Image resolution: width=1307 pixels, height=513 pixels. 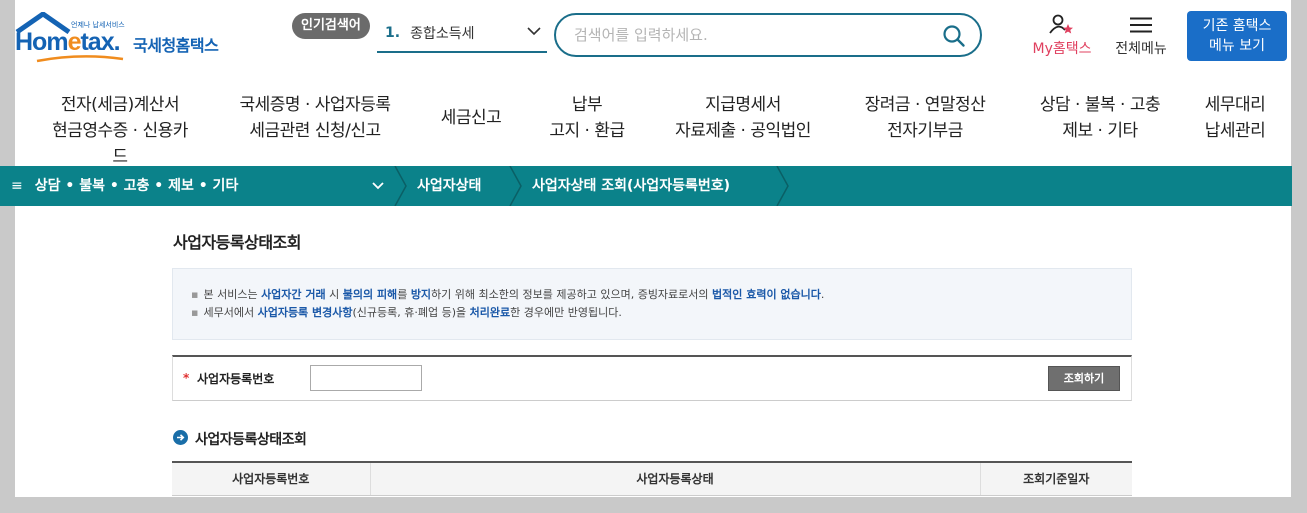 I want to click on hamburger-icon: ≡, so click(x=17, y=186).